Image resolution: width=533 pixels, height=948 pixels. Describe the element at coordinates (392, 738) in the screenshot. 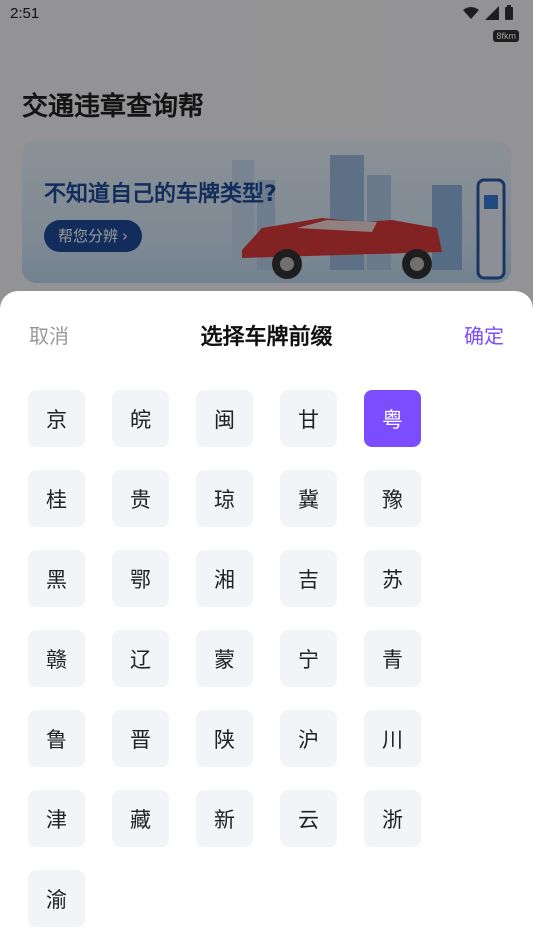

I see `province-key: 川` at that location.